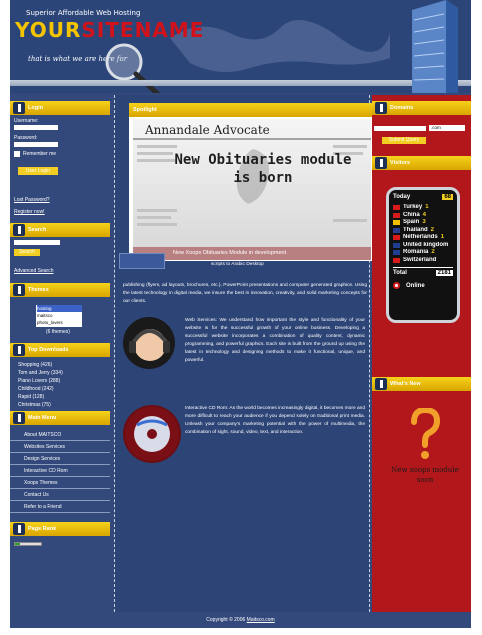 The image size is (482, 635). What do you see at coordinates (421, 108) in the screenshot?
I see `domains-block-title: Domains` at bounding box center [421, 108].